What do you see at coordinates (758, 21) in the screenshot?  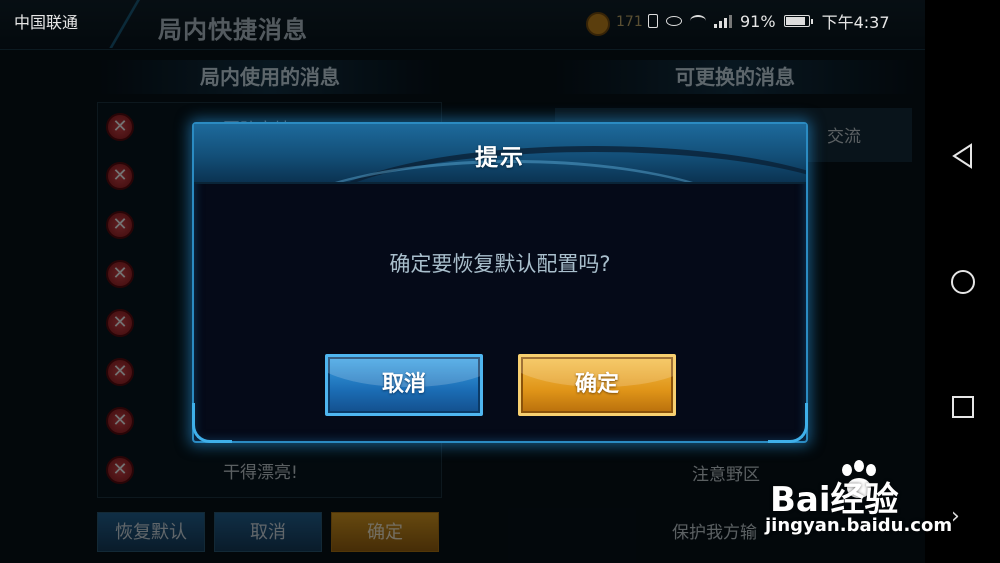 I see `battery-percent: 91%` at bounding box center [758, 21].